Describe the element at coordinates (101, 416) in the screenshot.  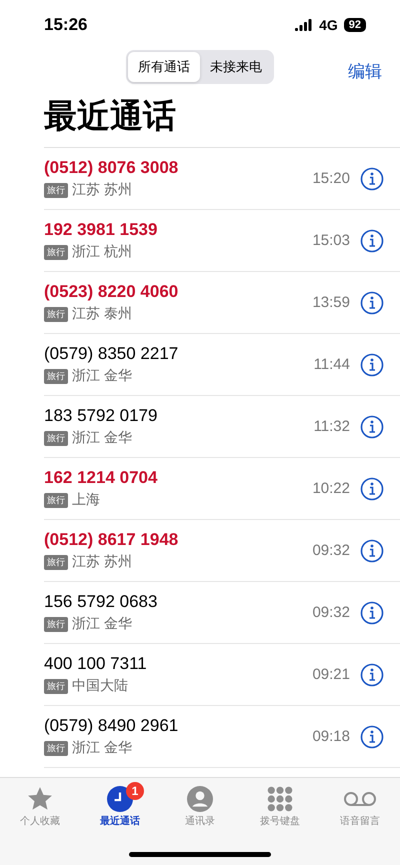
I see `phone-number: 183 5792 0179` at that location.